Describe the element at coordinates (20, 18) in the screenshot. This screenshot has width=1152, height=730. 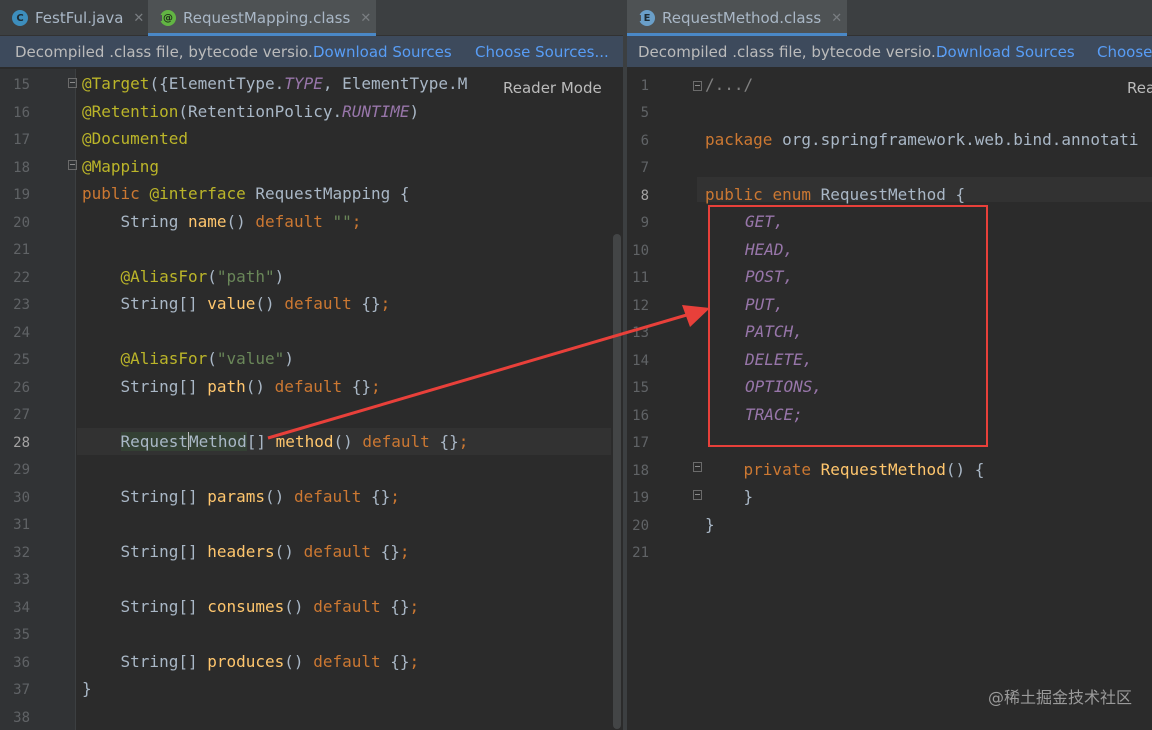
I see `class-icon: C` at that location.